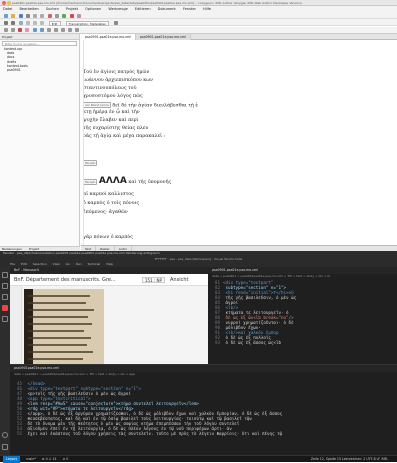 This screenshot has height=463, width=397. What do you see at coordinates (39, 70) in the screenshot?
I see `sidebar-item-psa0901: psa0901` at bounding box center [39, 70].